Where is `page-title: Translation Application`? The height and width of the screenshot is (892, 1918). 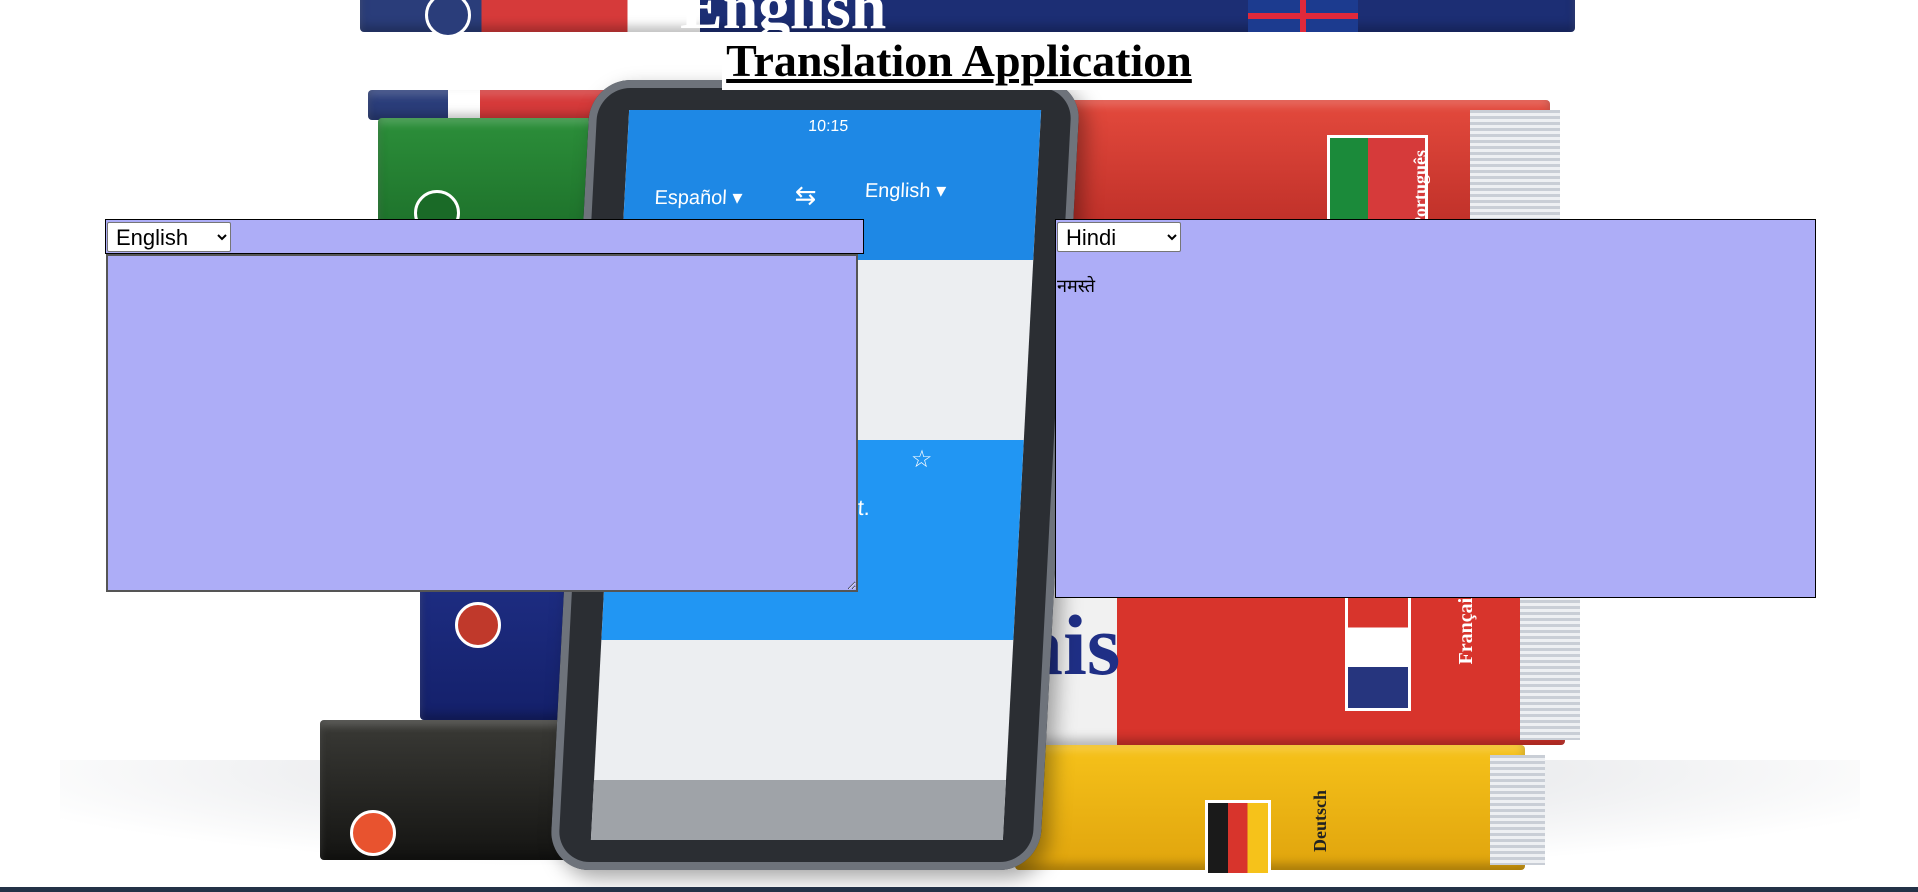
page-title: Translation Application is located at coordinates (959, 61).